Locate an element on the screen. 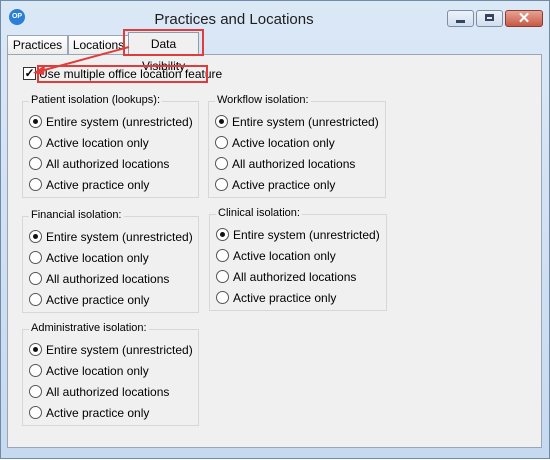 This screenshot has height=460, width=550. minimize-icon is located at coordinates (460, 21).